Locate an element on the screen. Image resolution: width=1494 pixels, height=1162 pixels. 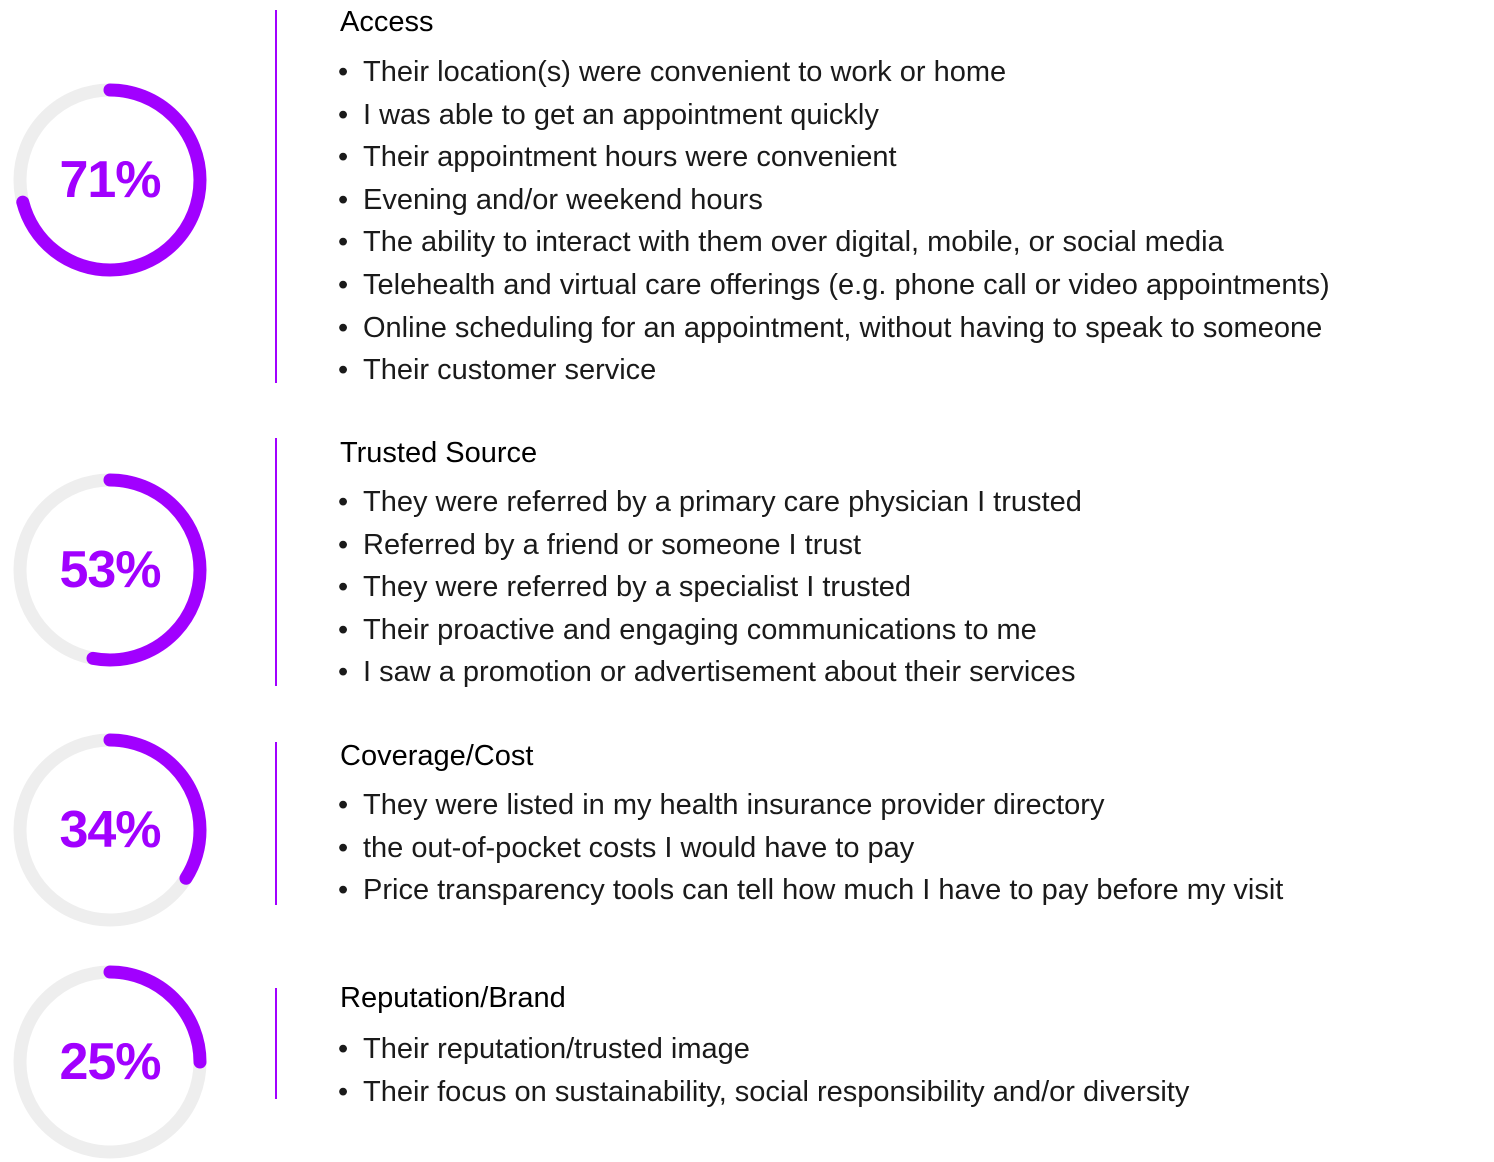
category-heading: Reputation/Brand is located at coordinates (453, 998).